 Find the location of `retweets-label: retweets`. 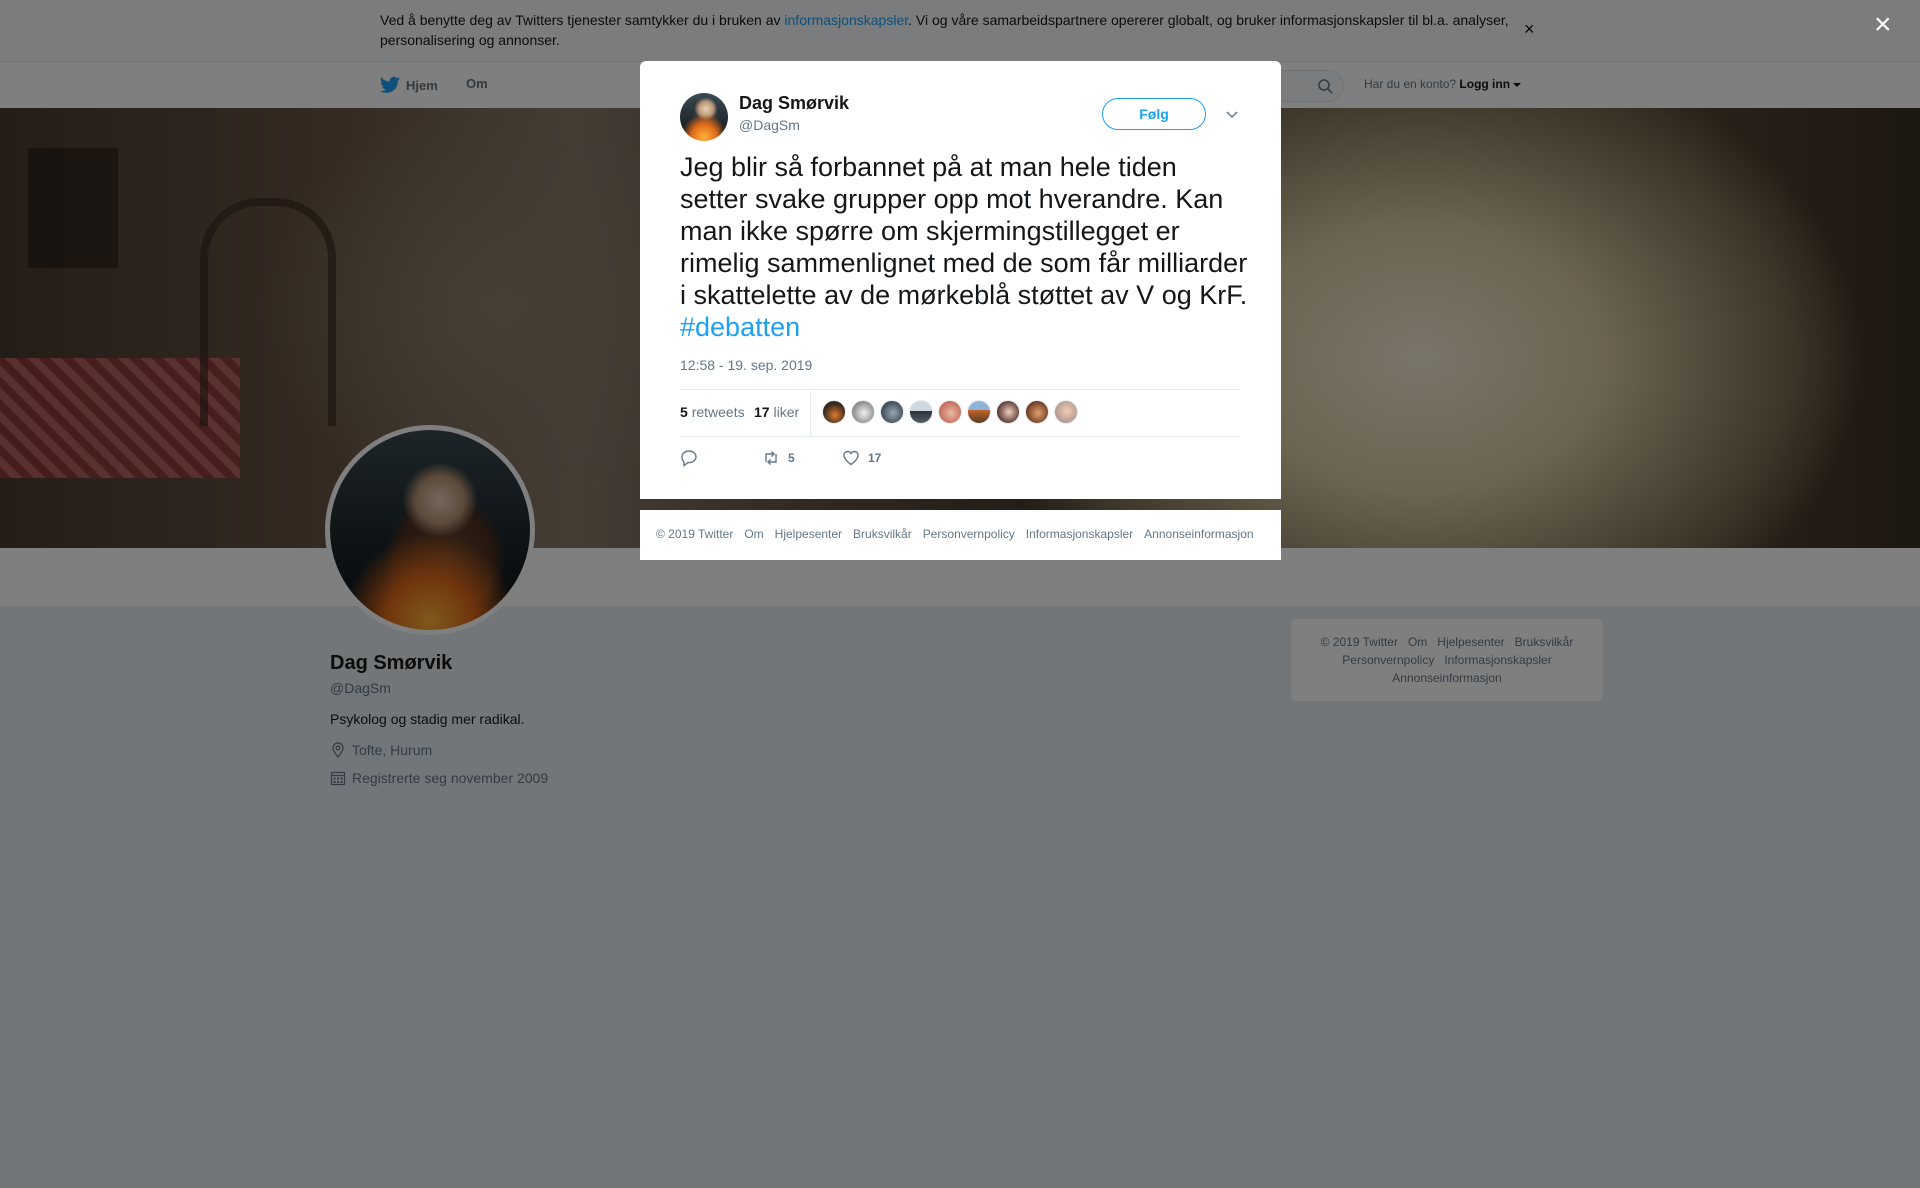

retweets-label: retweets is located at coordinates (718, 412).